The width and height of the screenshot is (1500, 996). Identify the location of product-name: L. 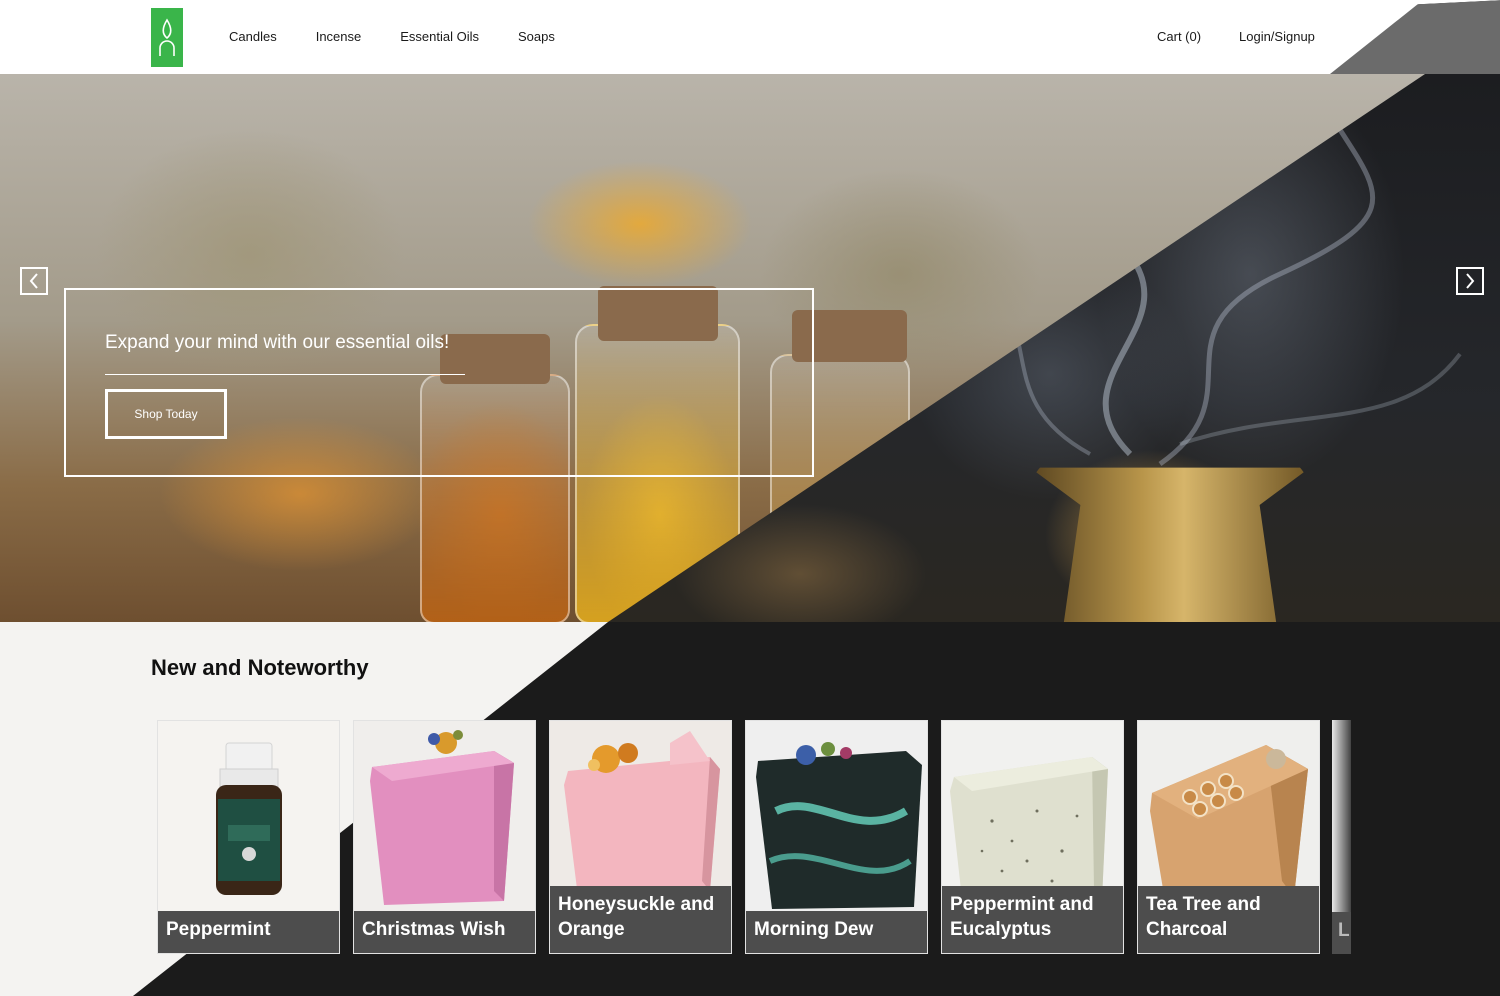
(1341, 933).